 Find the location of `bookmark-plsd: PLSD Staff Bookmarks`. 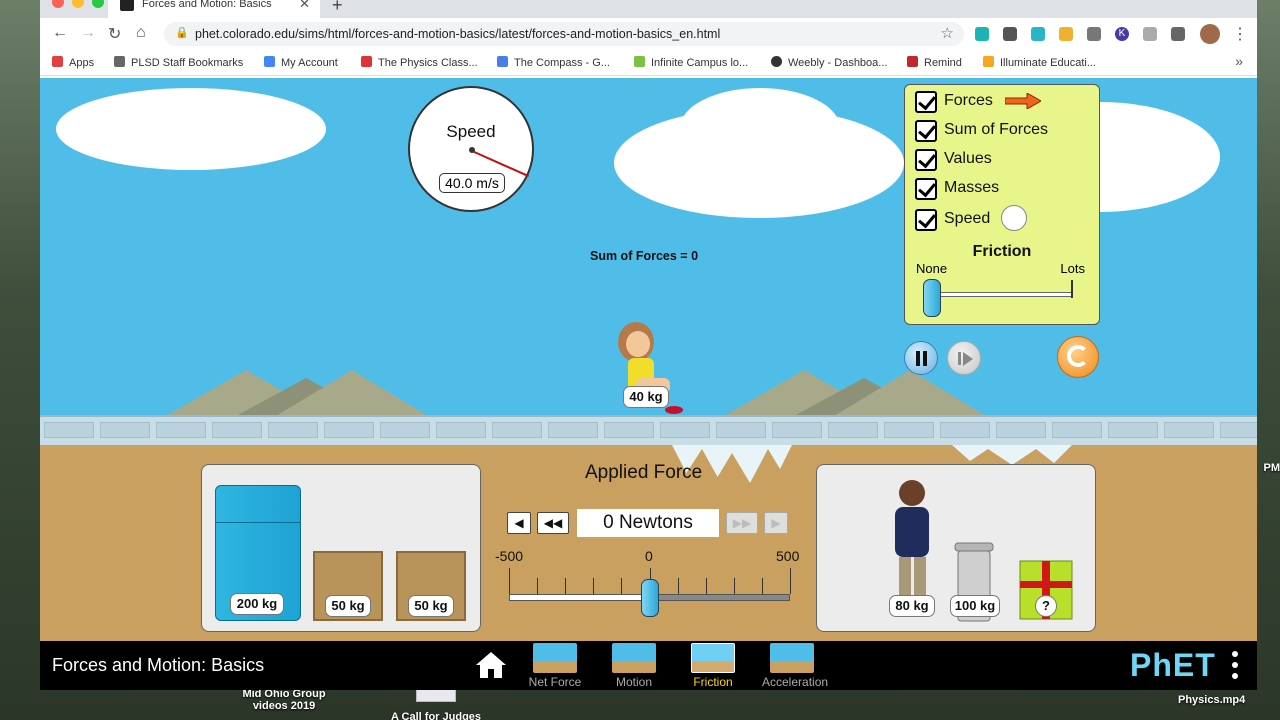

bookmark-plsd: PLSD Staff Bookmarks is located at coordinates (178, 62).